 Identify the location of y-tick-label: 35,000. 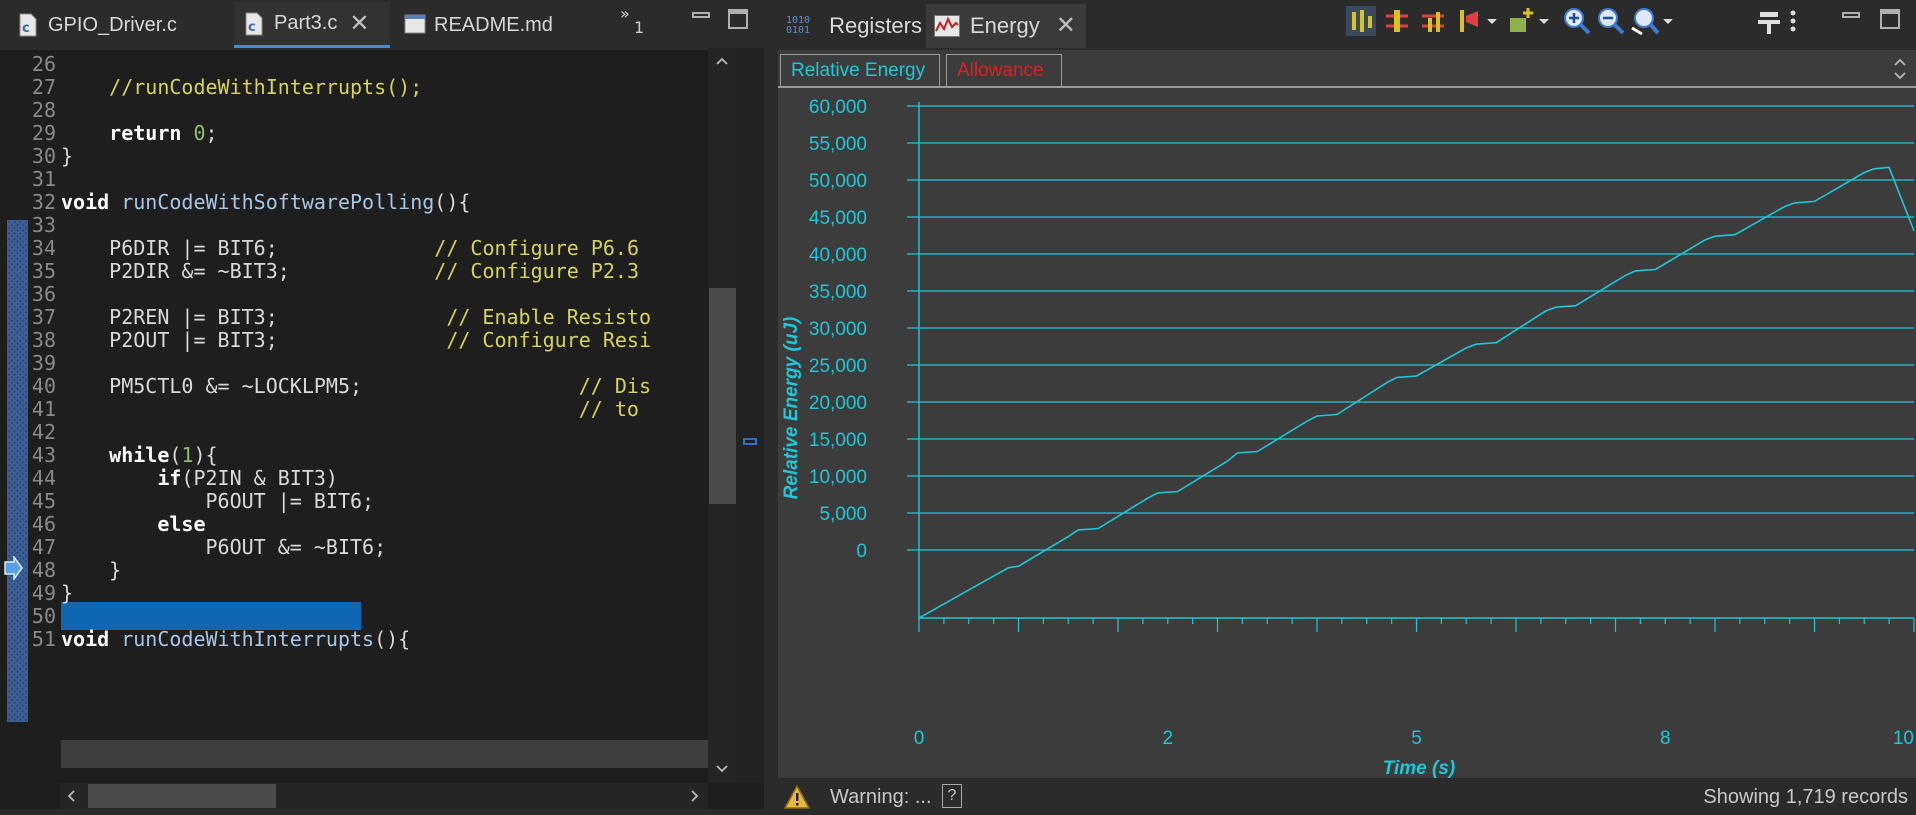
(838, 292).